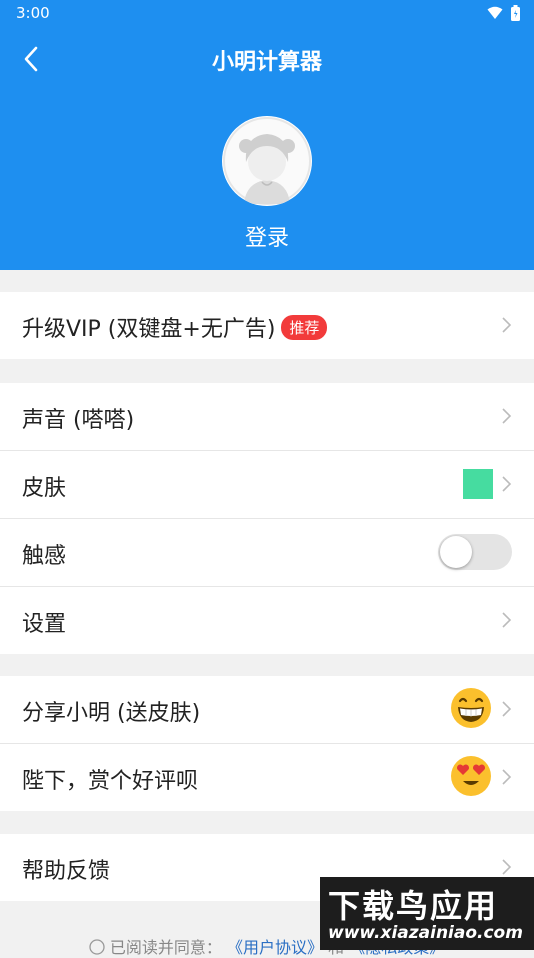 The height and width of the screenshot is (958, 534). What do you see at coordinates (471, 708) in the screenshot?
I see `grinning-emoji-icon` at bounding box center [471, 708].